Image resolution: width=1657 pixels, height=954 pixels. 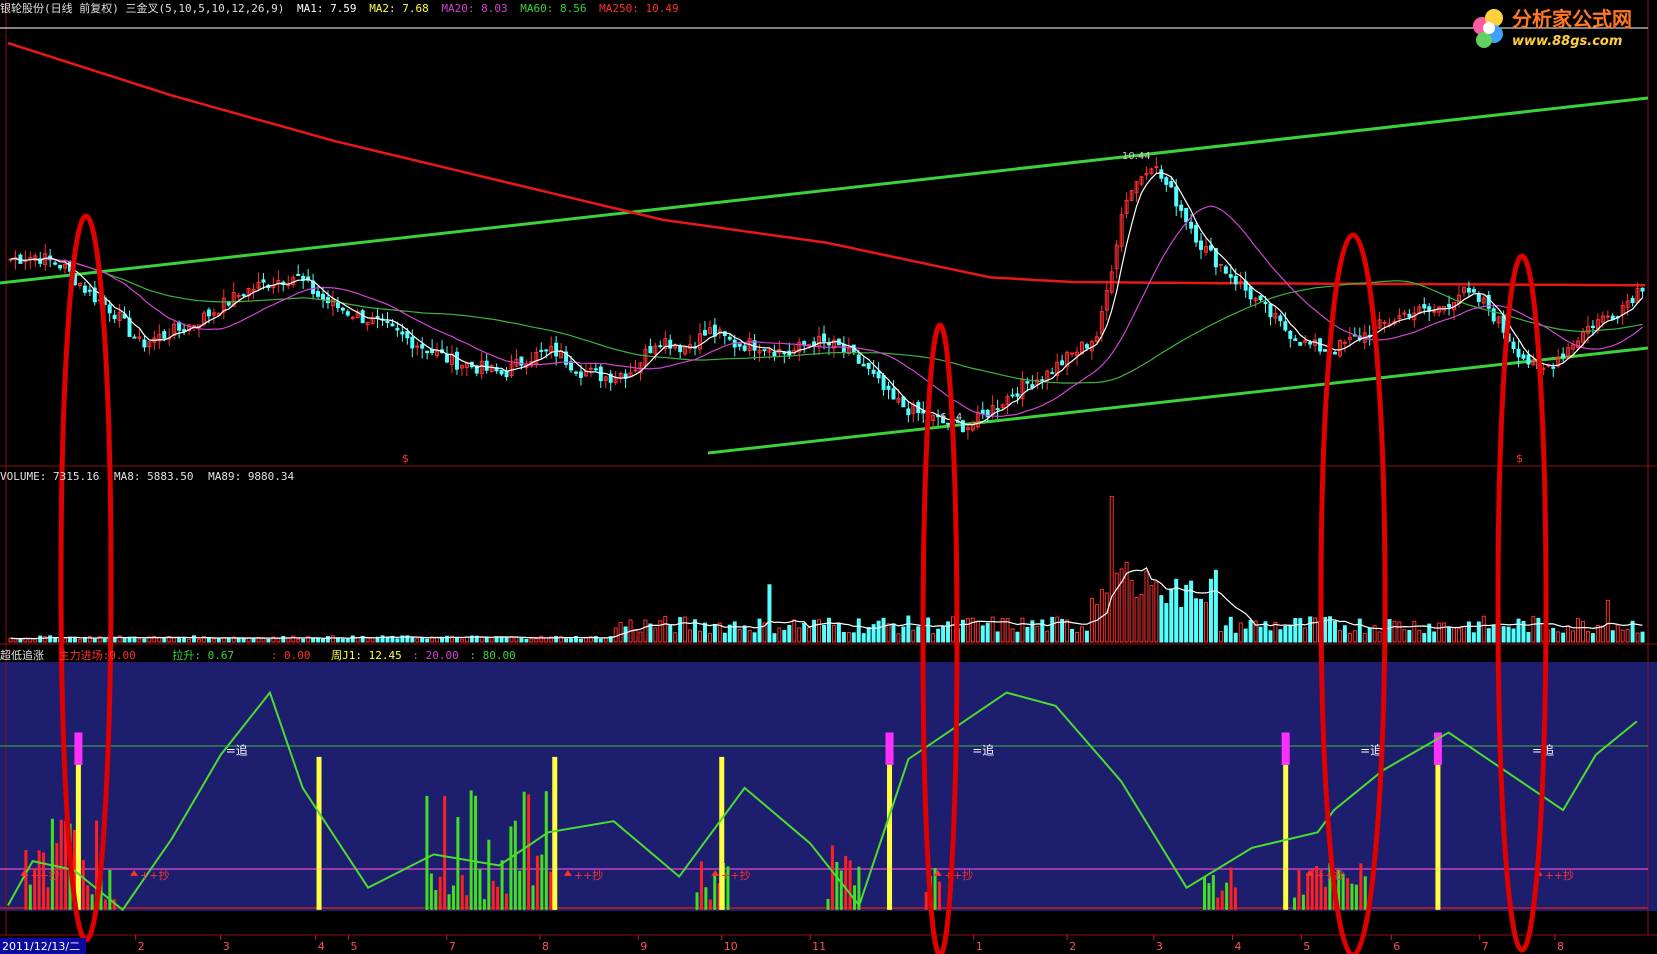 I want to click on signal-bar, so click(x=555, y=833).